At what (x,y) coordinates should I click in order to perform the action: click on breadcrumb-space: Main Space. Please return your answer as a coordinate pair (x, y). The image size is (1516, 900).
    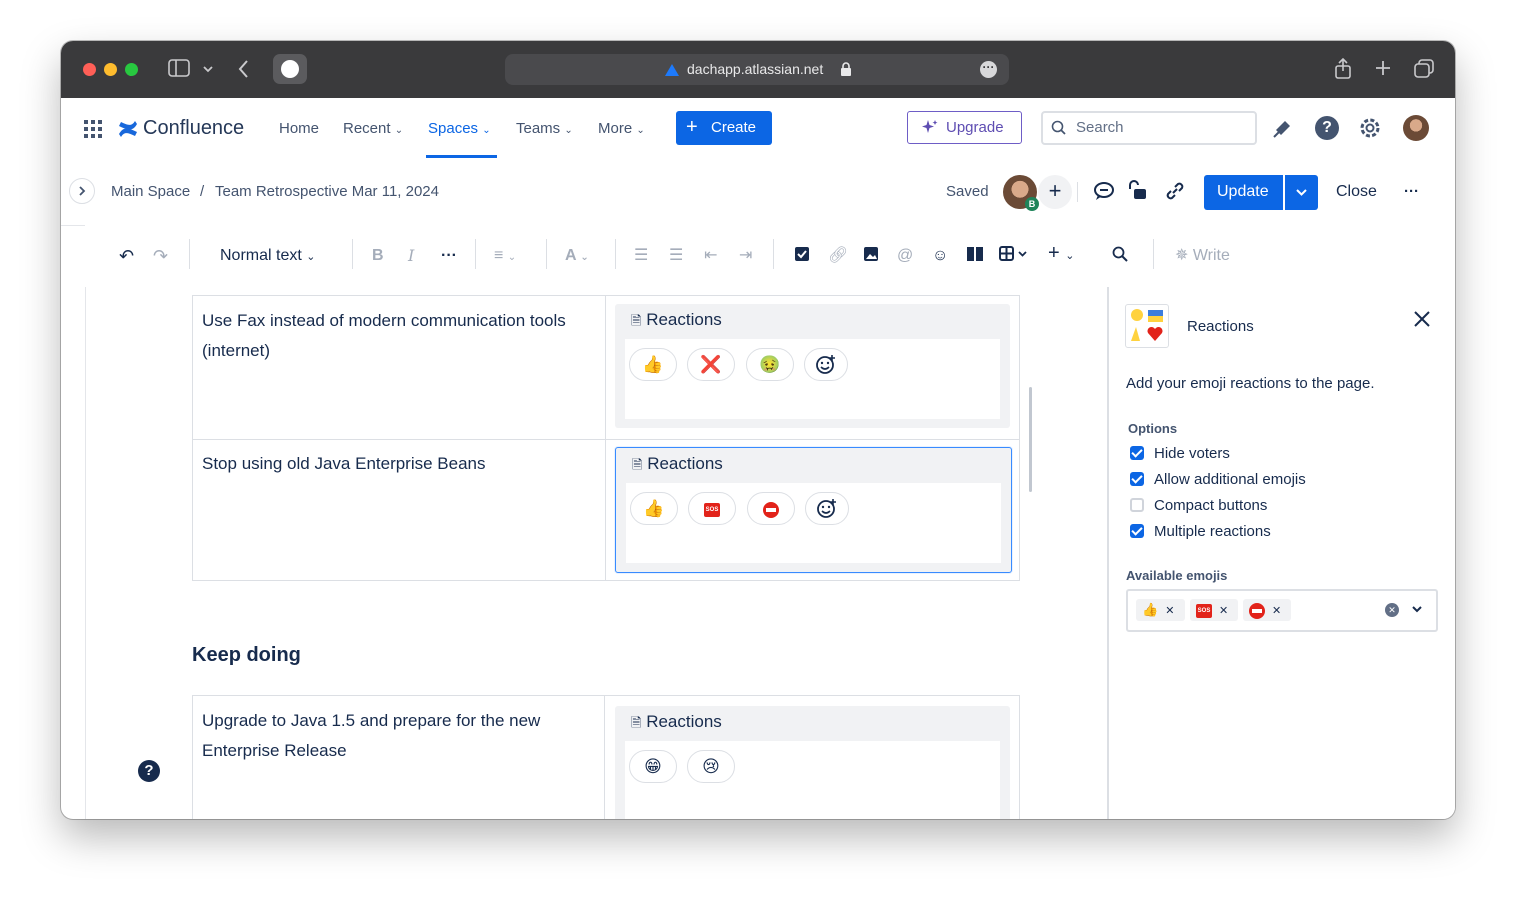
    Looking at the image, I should click on (150, 191).